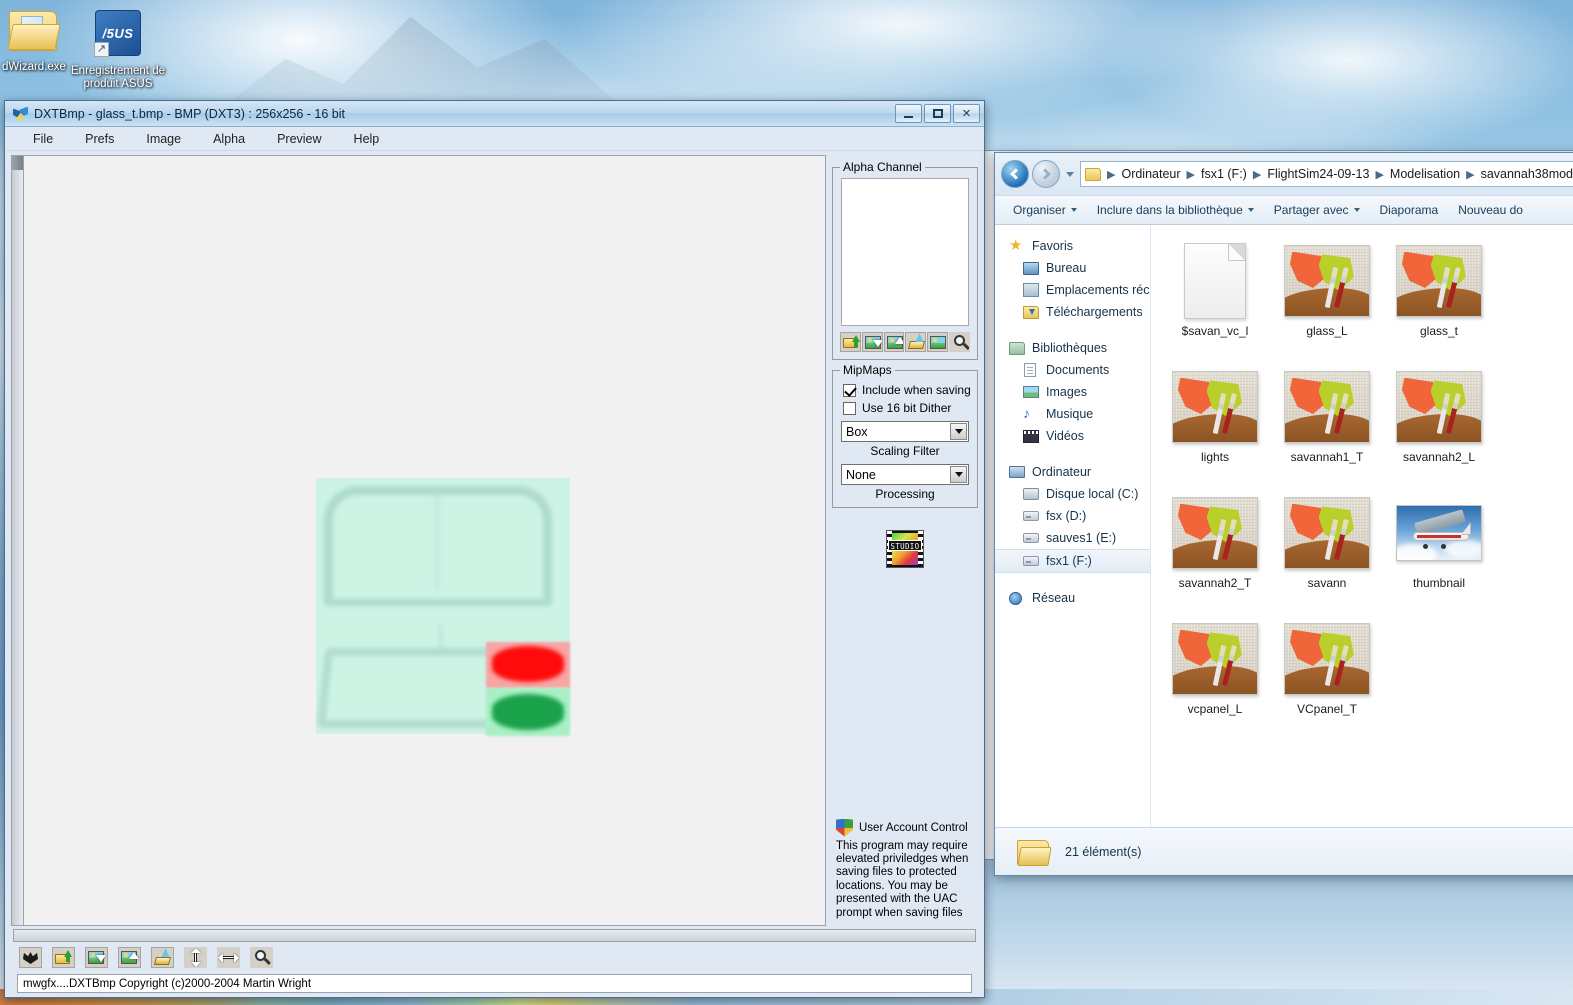  Describe the element at coordinates (494, 935) in the screenshot. I see `canvas-horizontal-scrollbar` at that location.